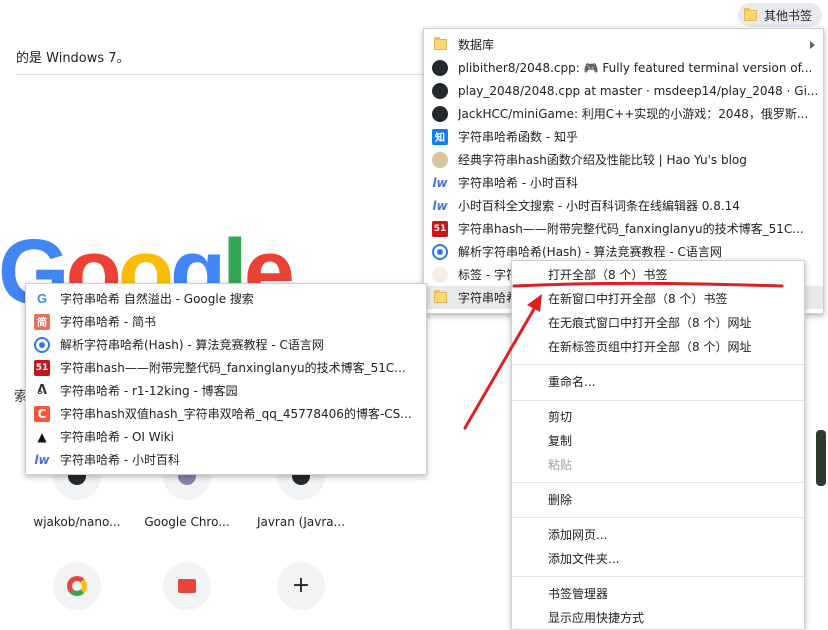 The image size is (828, 630). What do you see at coordinates (812, 44) in the screenshot?
I see `chevron-right-icon` at bounding box center [812, 44].